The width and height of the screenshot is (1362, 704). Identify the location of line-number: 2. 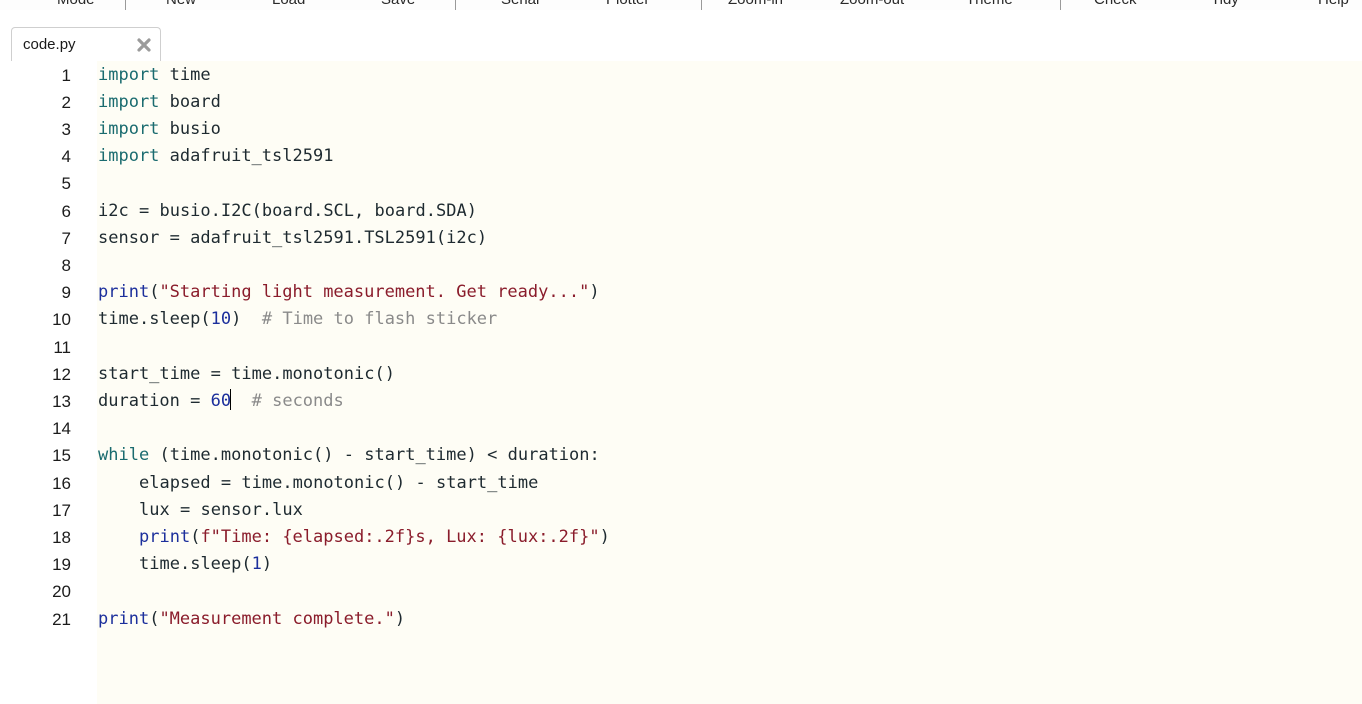
(66, 102).